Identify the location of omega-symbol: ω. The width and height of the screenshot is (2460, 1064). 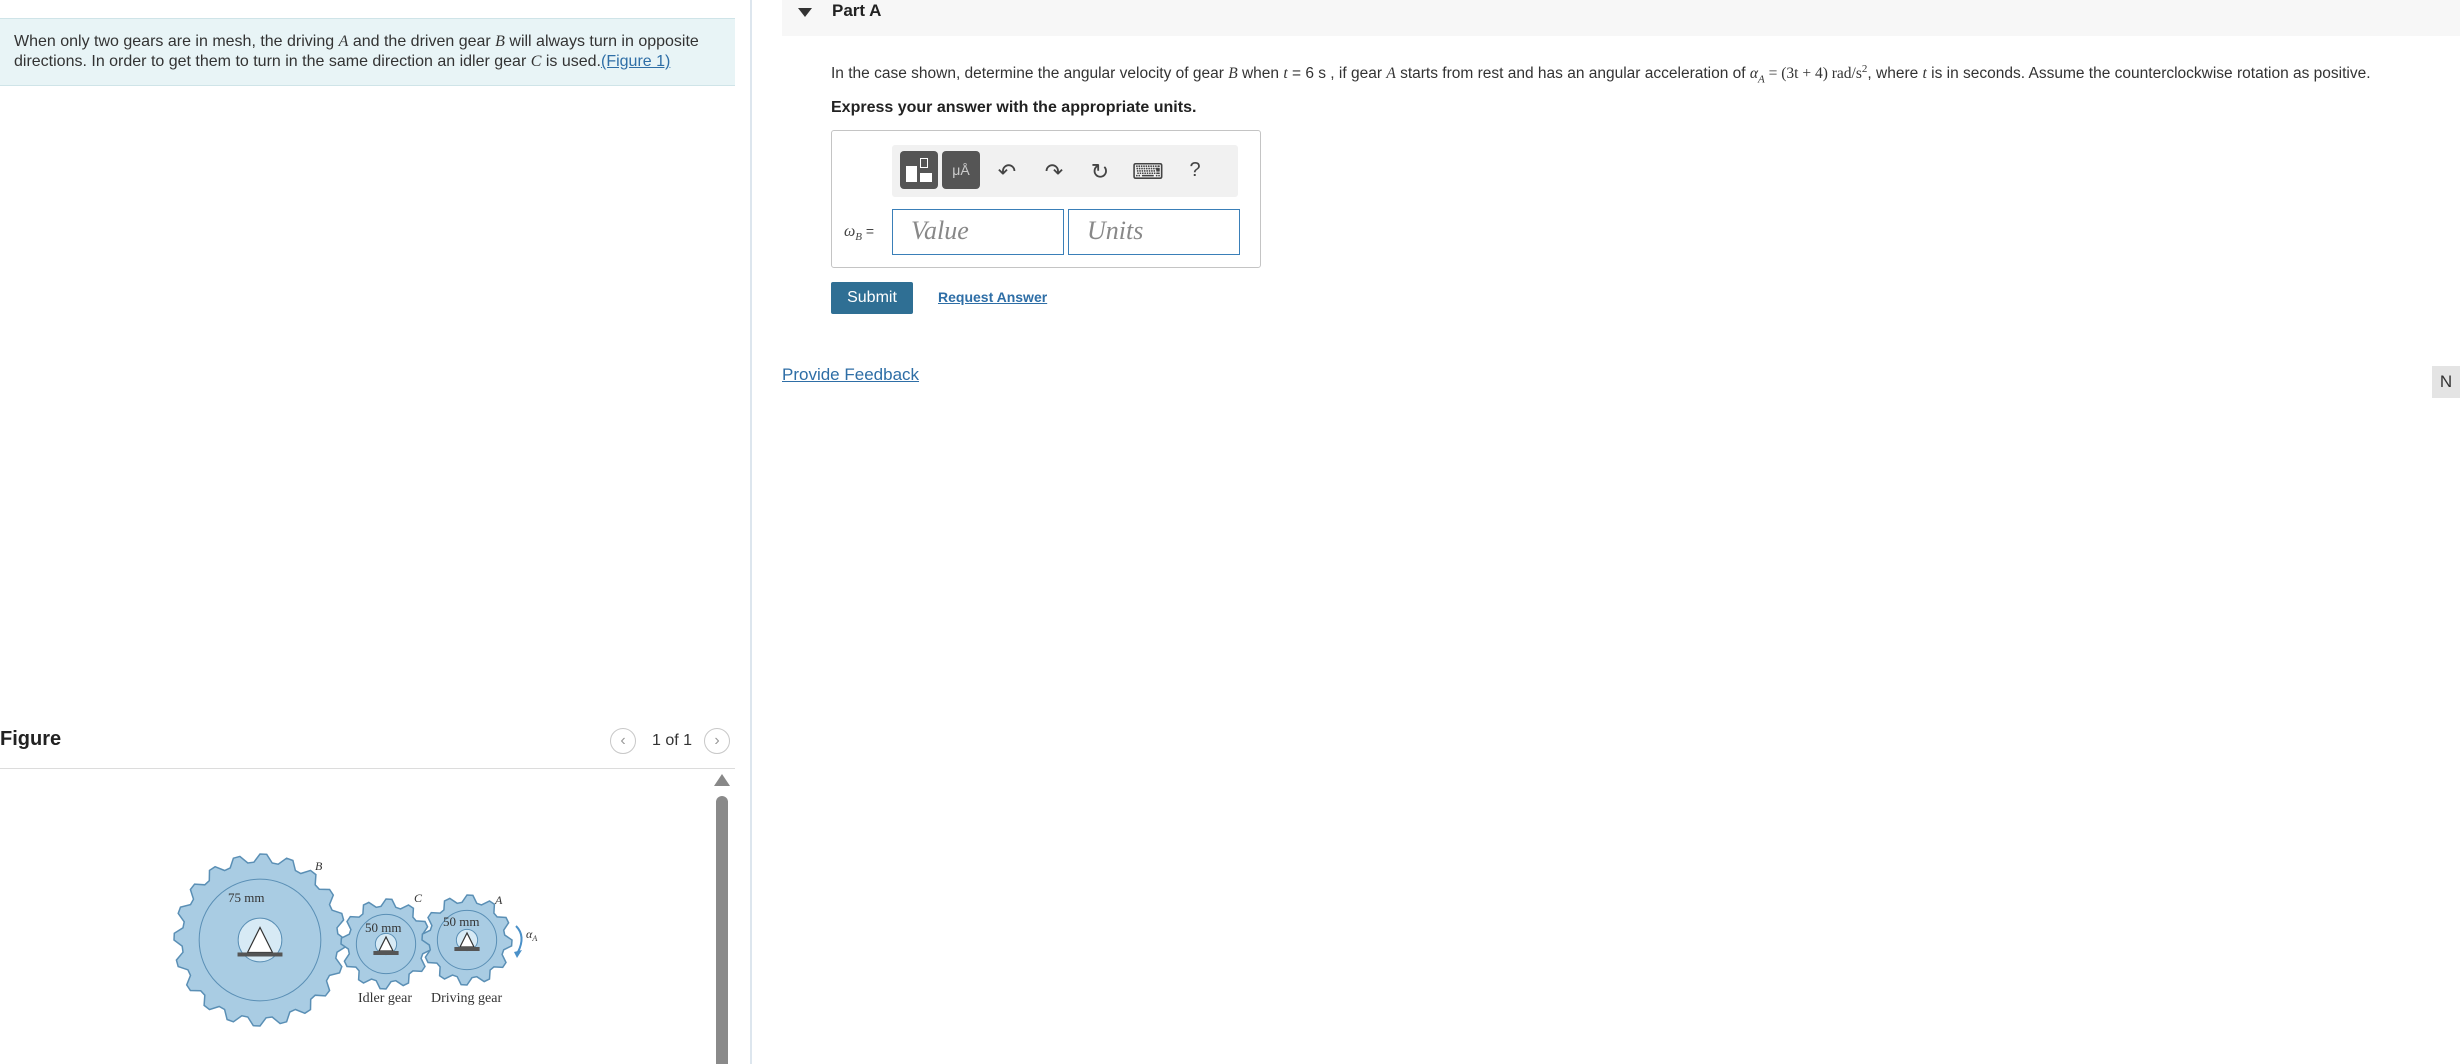
(850, 231).